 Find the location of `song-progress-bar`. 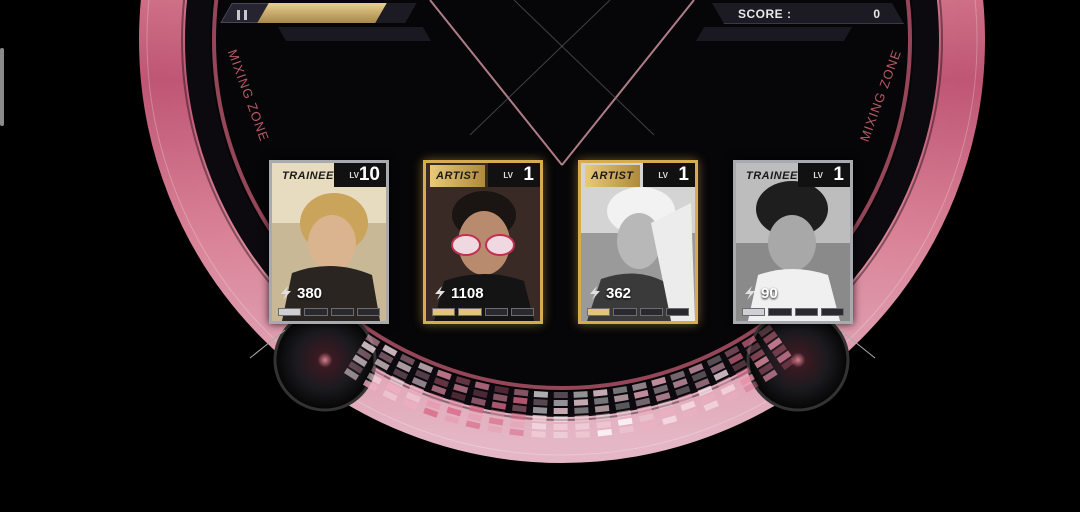

song-progress-bar is located at coordinates (337, 13).